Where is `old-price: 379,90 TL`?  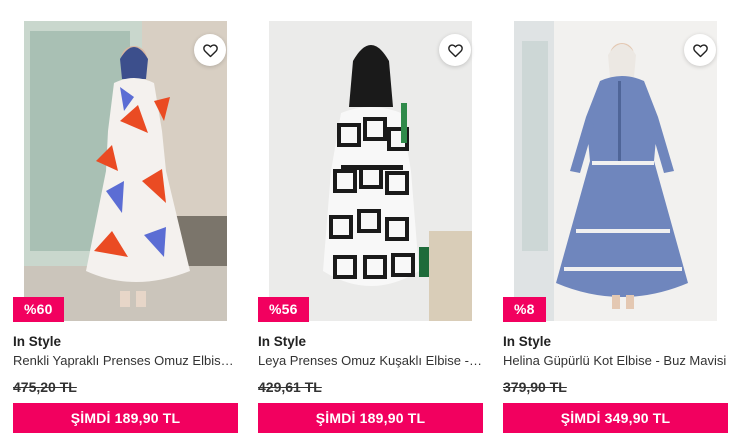
old-price: 379,90 TL is located at coordinates (535, 387).